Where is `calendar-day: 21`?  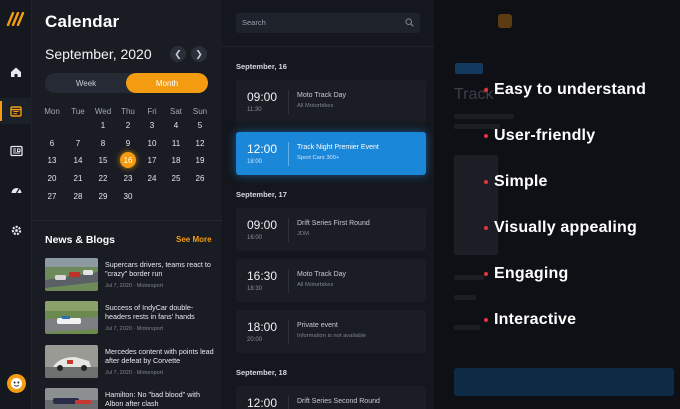
calendar-day: 21 is located at coordinates (78, 178).